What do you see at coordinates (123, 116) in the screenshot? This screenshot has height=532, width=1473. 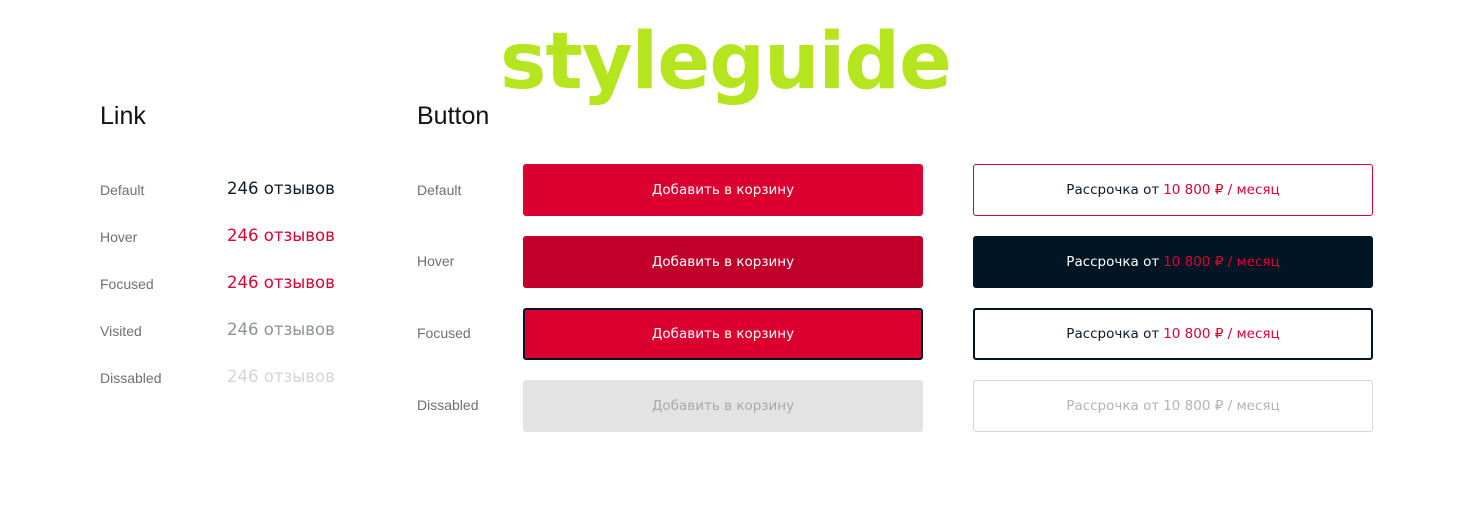 I see `link-section-title: Link` at bounding box center [123, 116].